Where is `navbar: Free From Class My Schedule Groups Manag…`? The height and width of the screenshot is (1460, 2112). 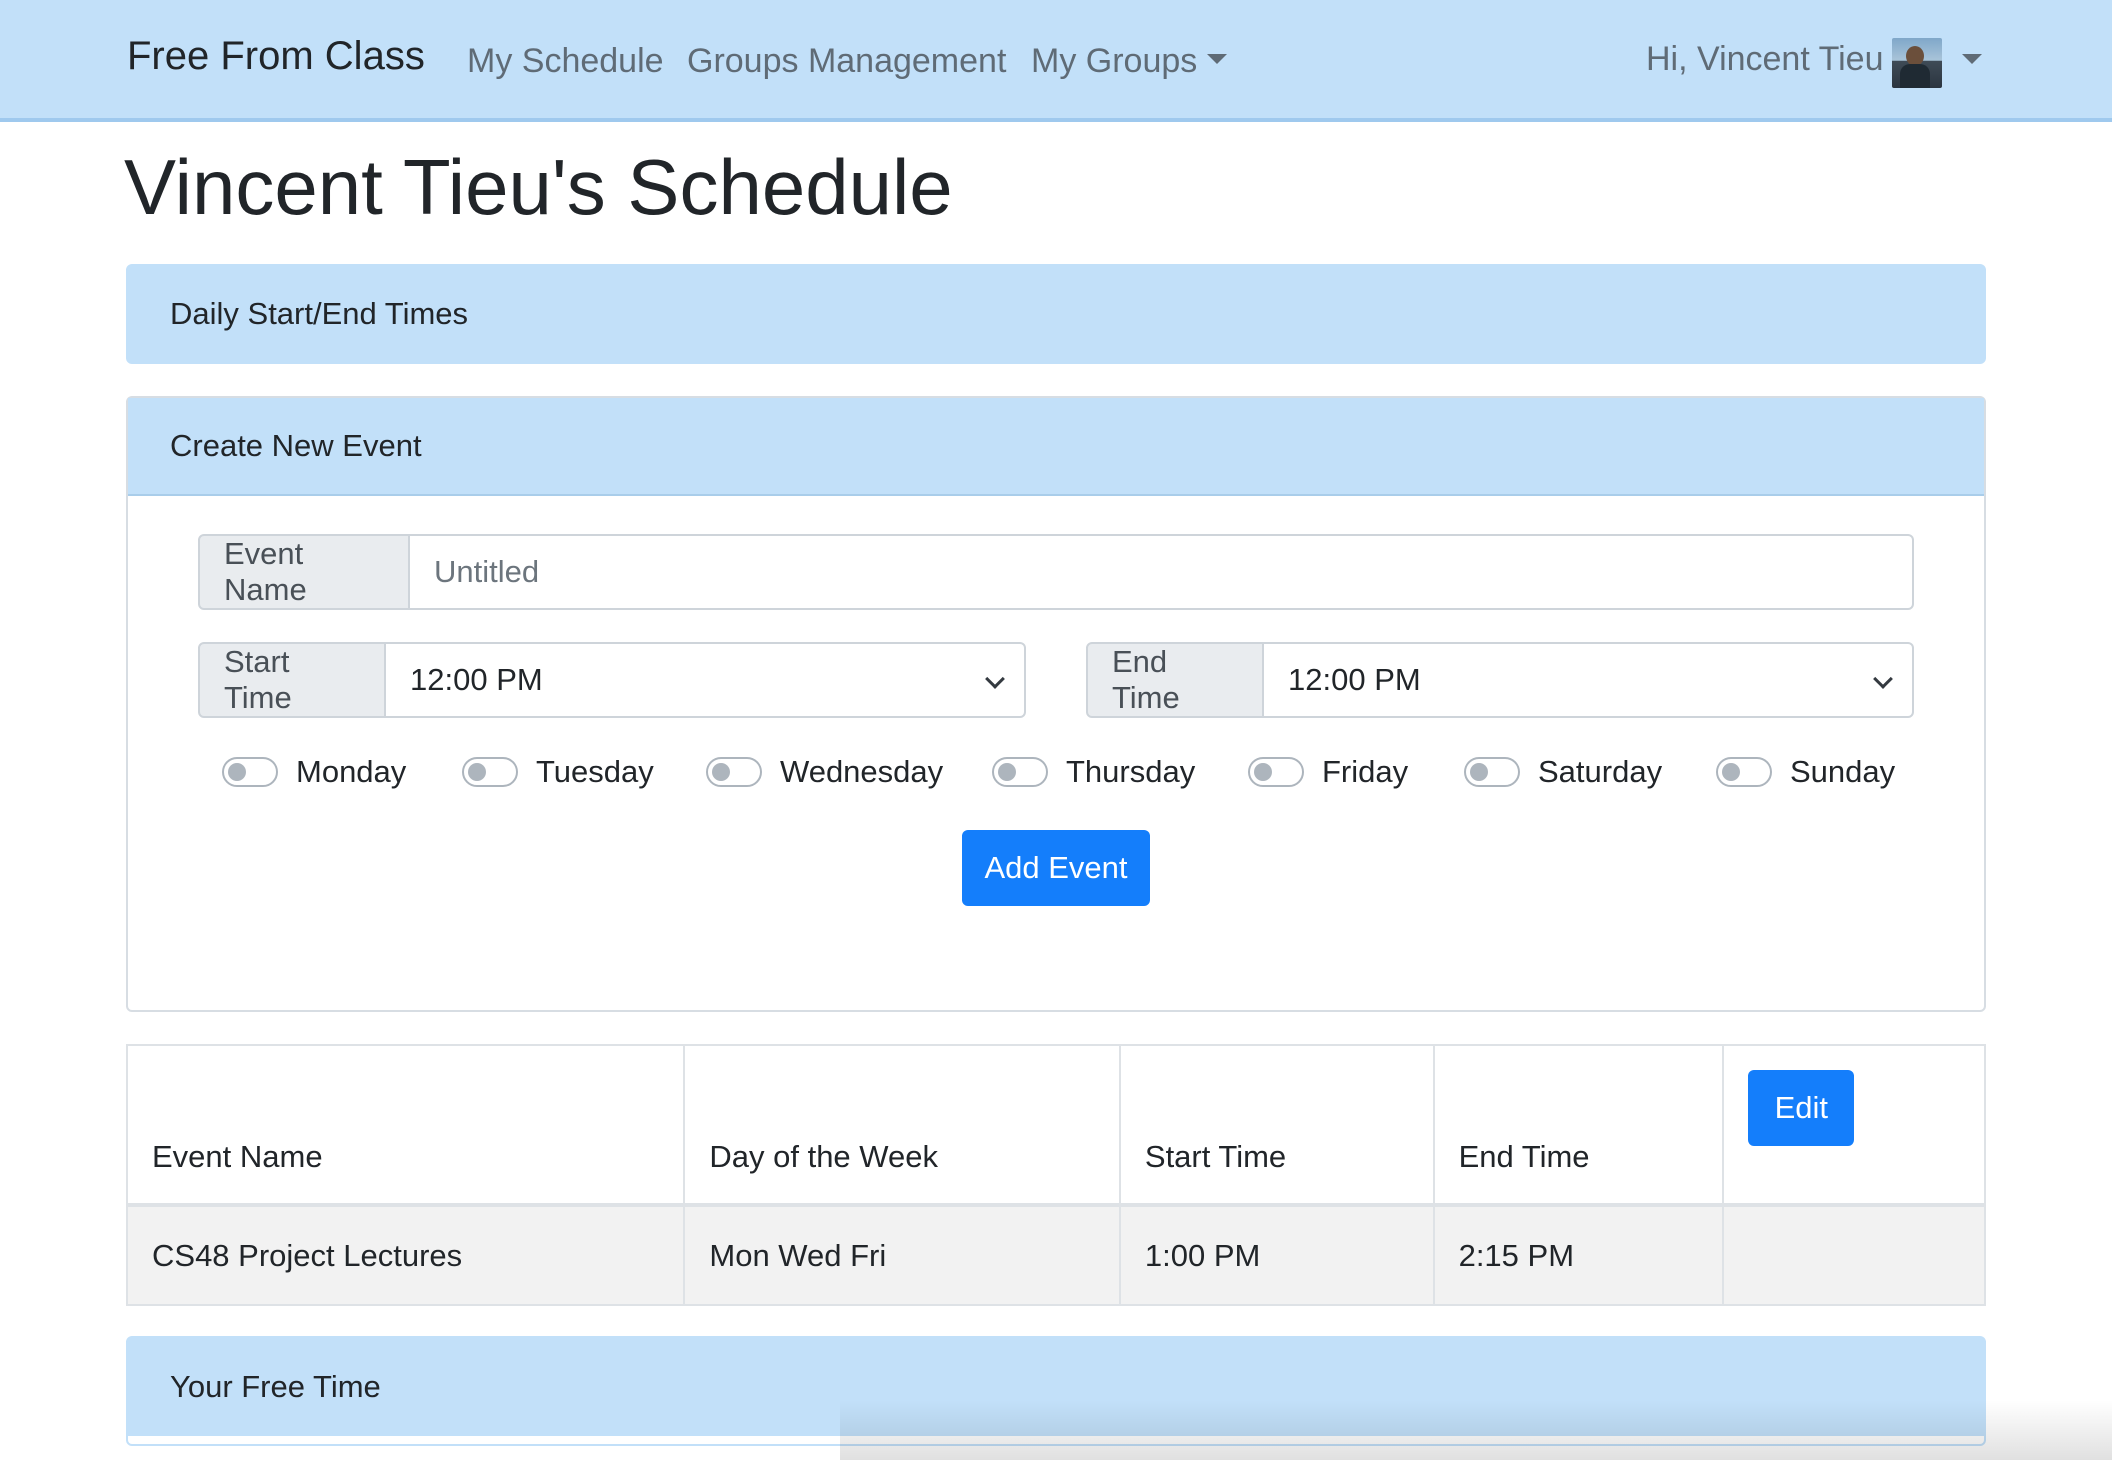 navbar: Free From Class My Schedule Groups Manag… is located at coordinates (1056, 61).